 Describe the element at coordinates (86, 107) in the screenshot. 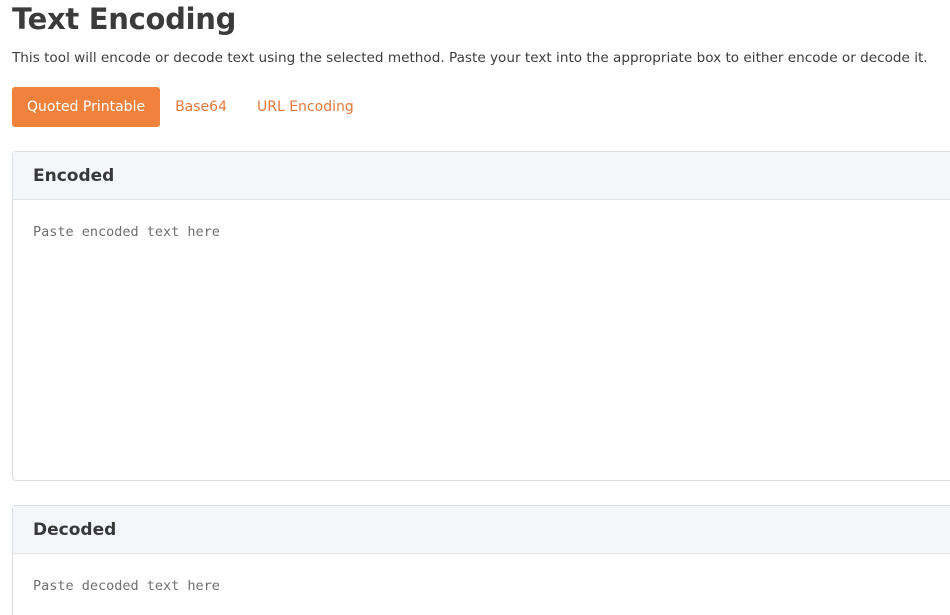

I see `tab-quoted-printable: Quoted Printable` at that location.